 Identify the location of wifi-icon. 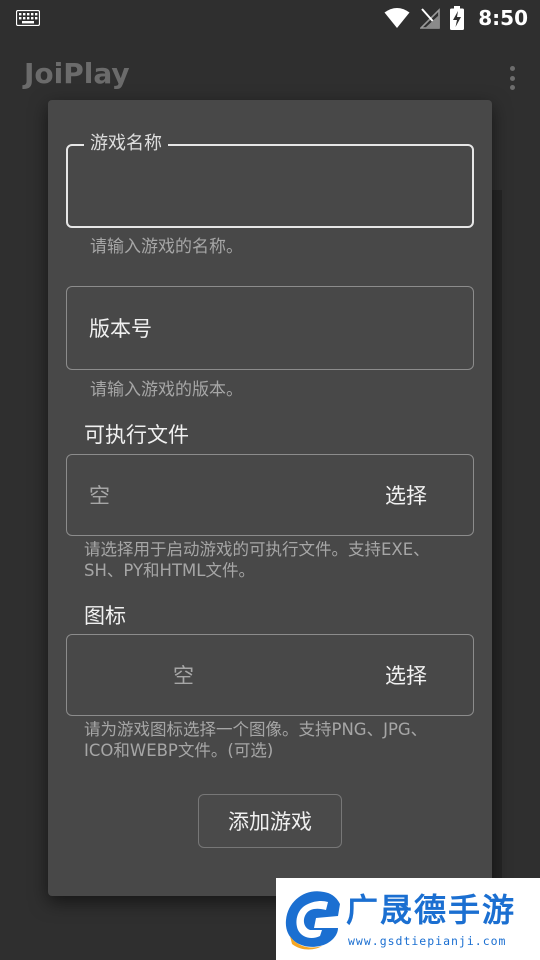
(397, 18).